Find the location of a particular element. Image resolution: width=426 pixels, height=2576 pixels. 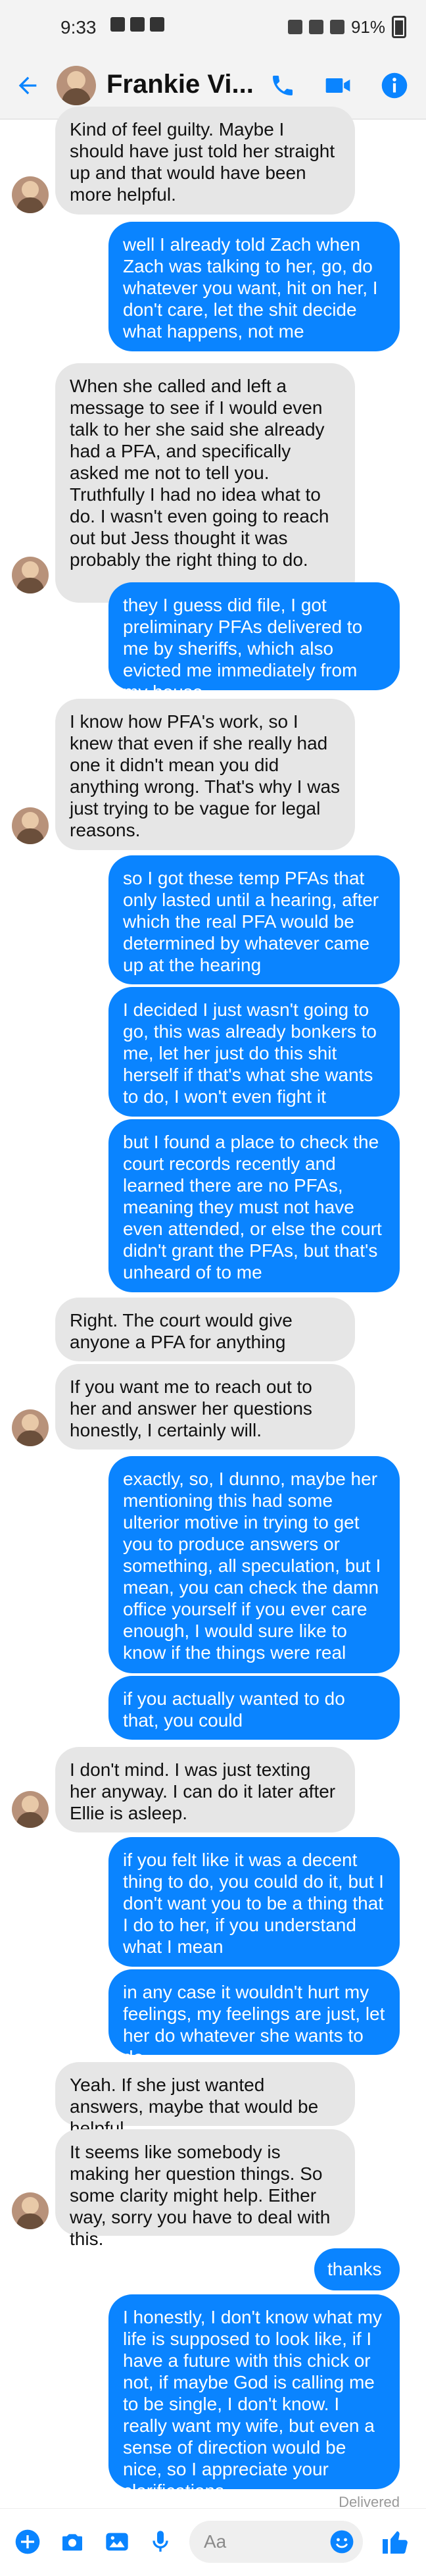

battery-icon is located at coordinates (399, 27).